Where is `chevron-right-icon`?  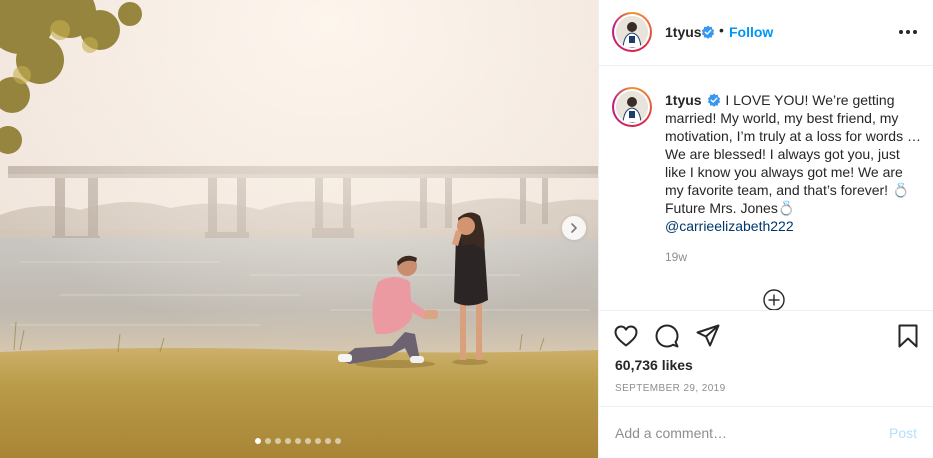 chevron-right-icon is located at coordinates (574, 228).